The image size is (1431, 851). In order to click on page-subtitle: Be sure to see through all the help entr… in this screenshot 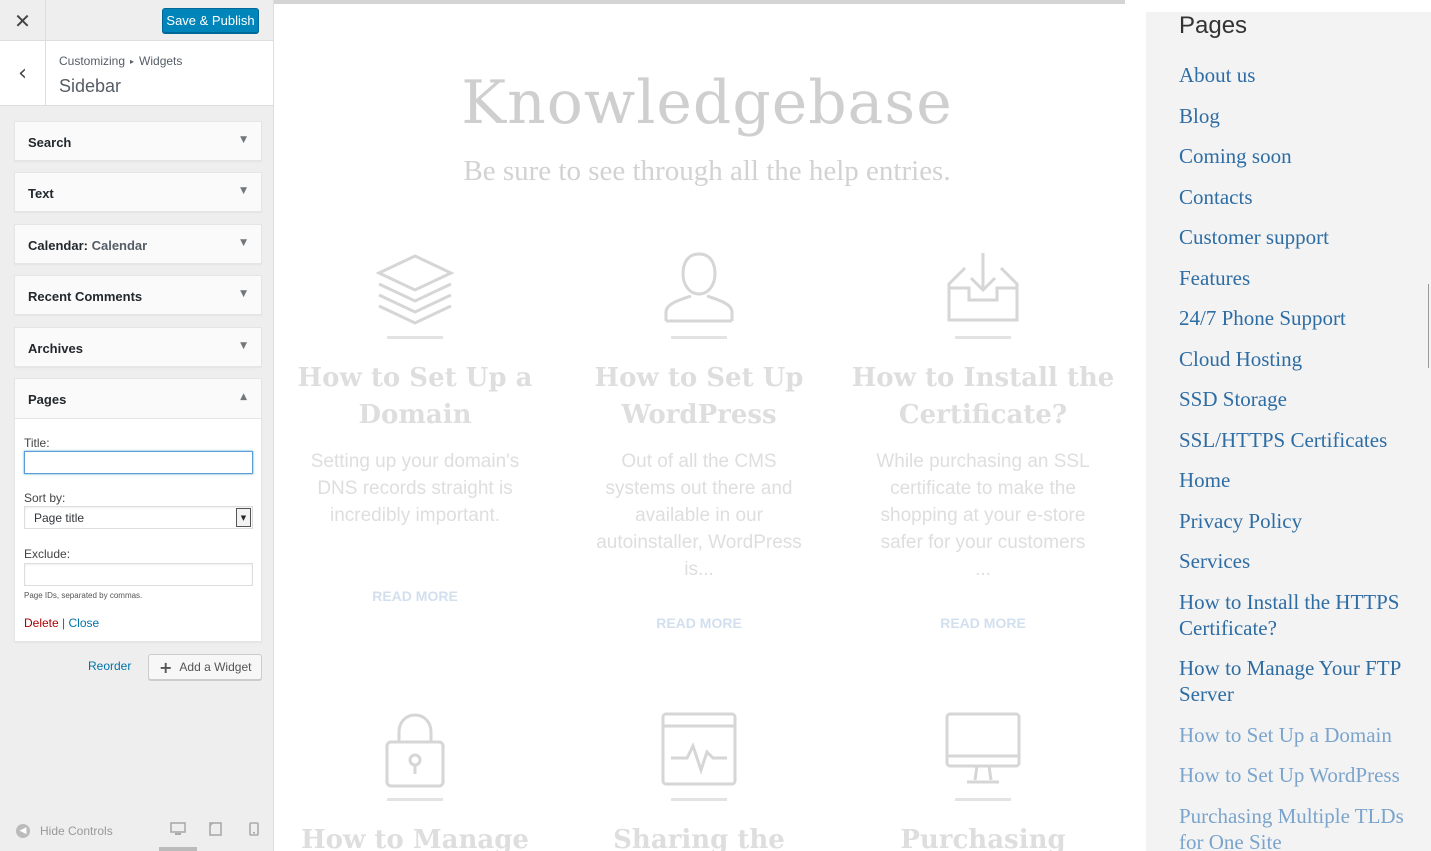, I will do `click(707, 171)`.